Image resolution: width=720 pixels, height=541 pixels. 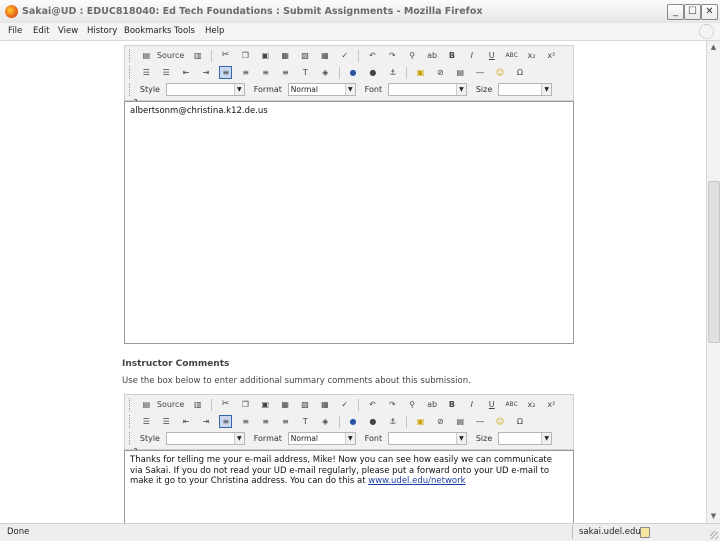 What do you see at coordinates (102, 31) in the screenshot?
I see `menu-history: History` at bounding box center [102, 31].